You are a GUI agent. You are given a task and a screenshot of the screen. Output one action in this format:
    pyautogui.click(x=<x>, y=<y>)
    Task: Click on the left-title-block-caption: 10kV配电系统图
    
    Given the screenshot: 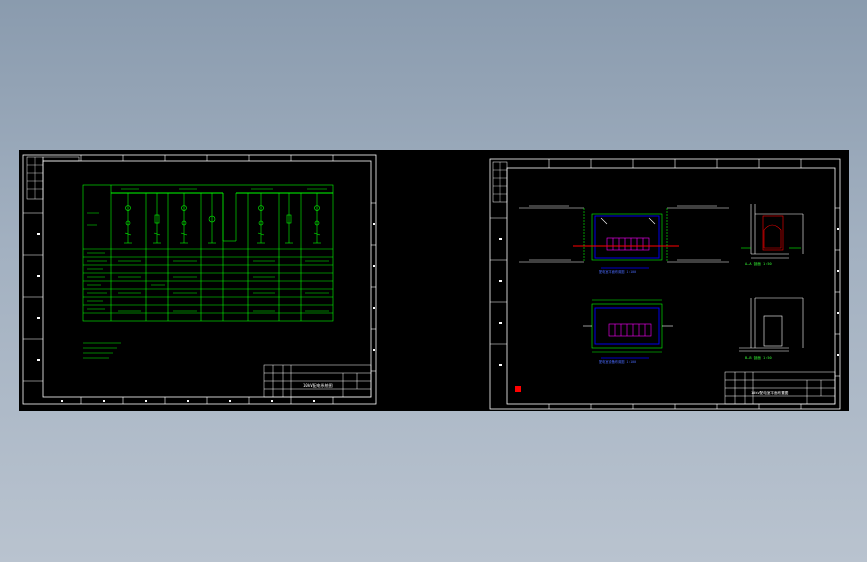 What is the action you would take?
    pyautogui.click(x=318, y=385)
    